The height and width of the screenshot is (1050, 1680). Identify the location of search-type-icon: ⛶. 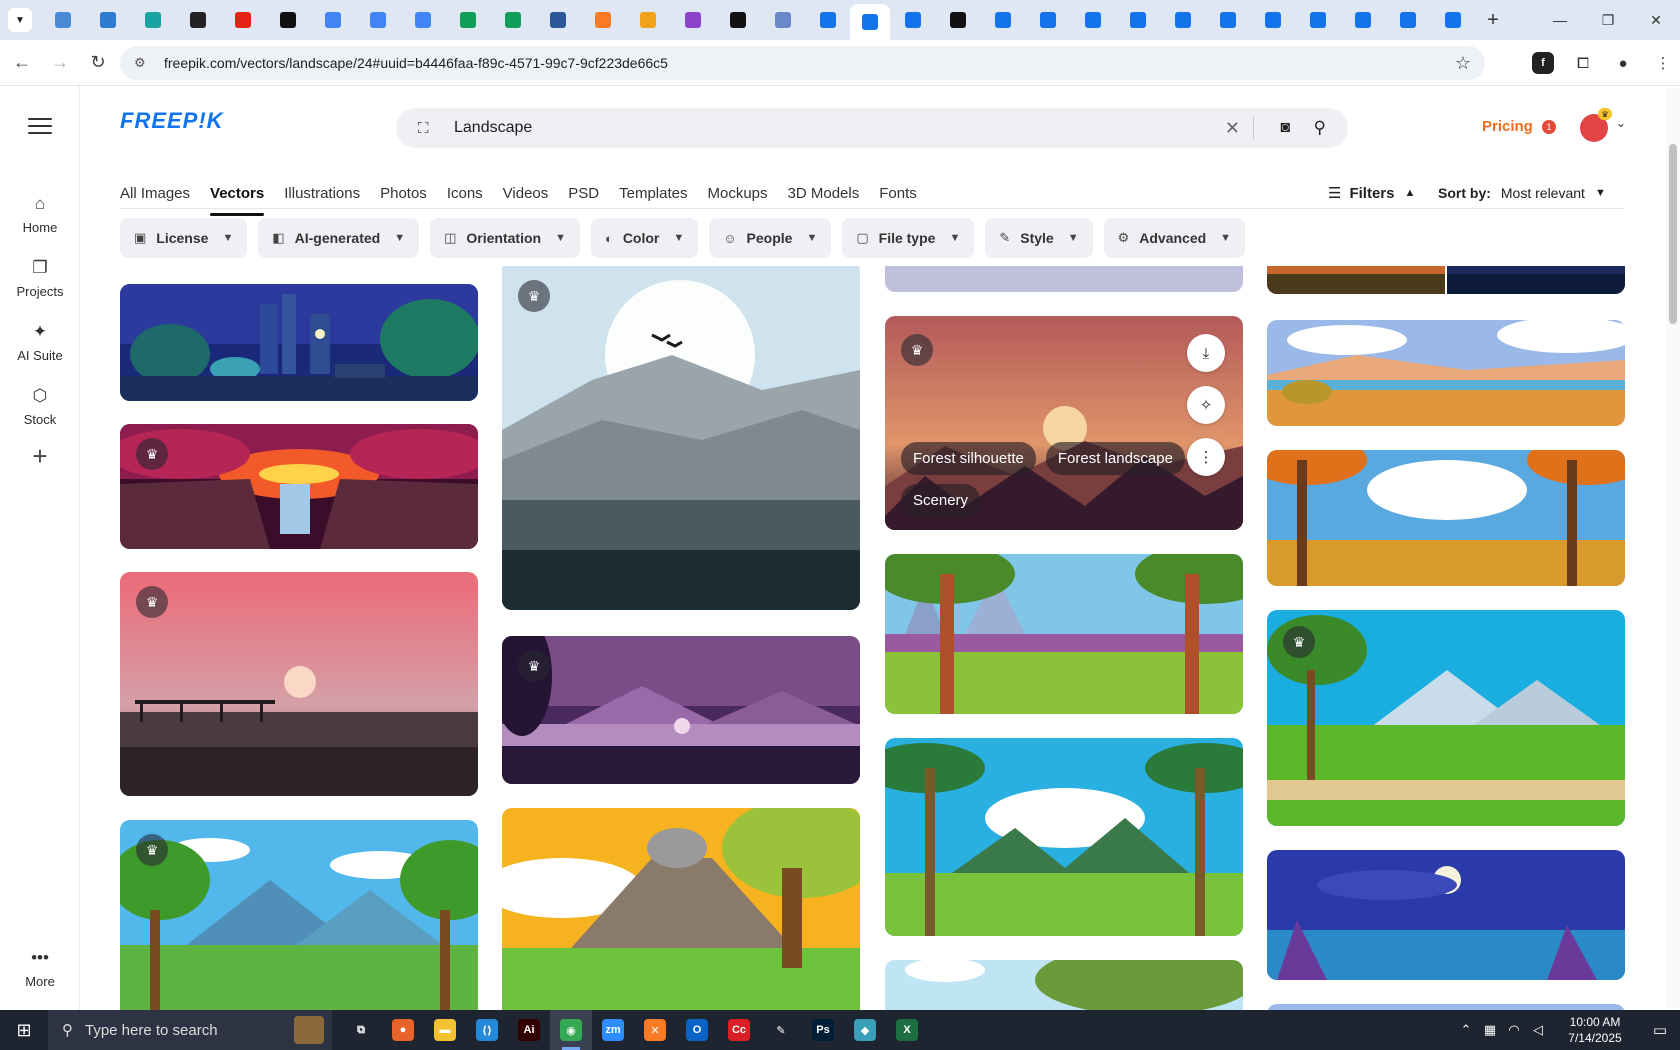
(427, 128).